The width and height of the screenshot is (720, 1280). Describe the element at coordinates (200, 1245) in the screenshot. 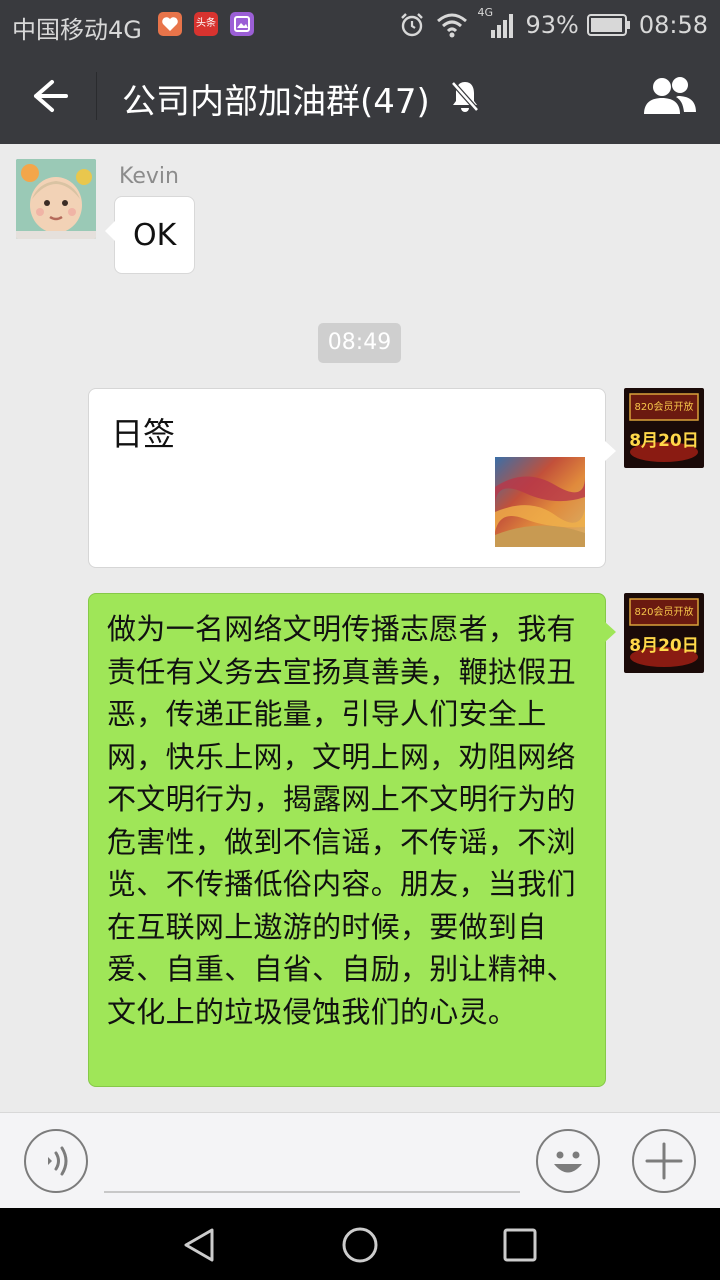

I see `nav-back-icon` at that location.